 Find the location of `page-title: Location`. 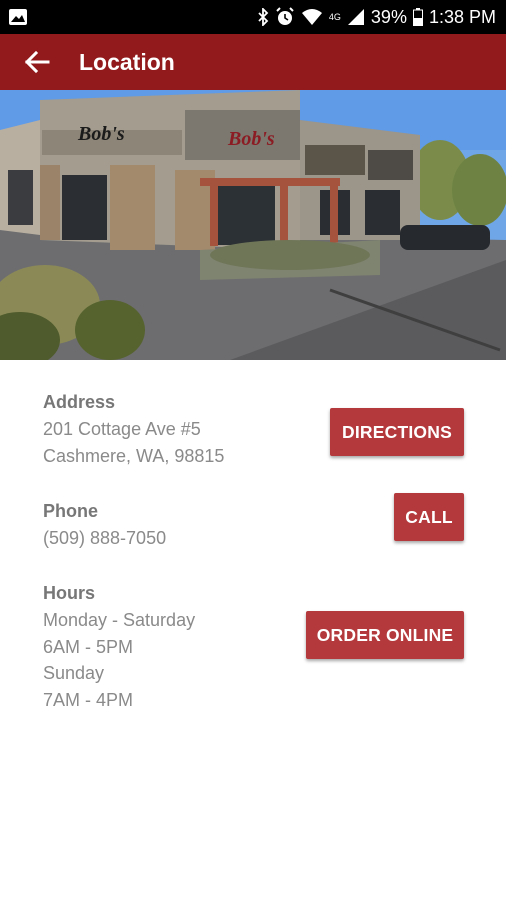

page-title: Location is located at coordinates (127, 62).